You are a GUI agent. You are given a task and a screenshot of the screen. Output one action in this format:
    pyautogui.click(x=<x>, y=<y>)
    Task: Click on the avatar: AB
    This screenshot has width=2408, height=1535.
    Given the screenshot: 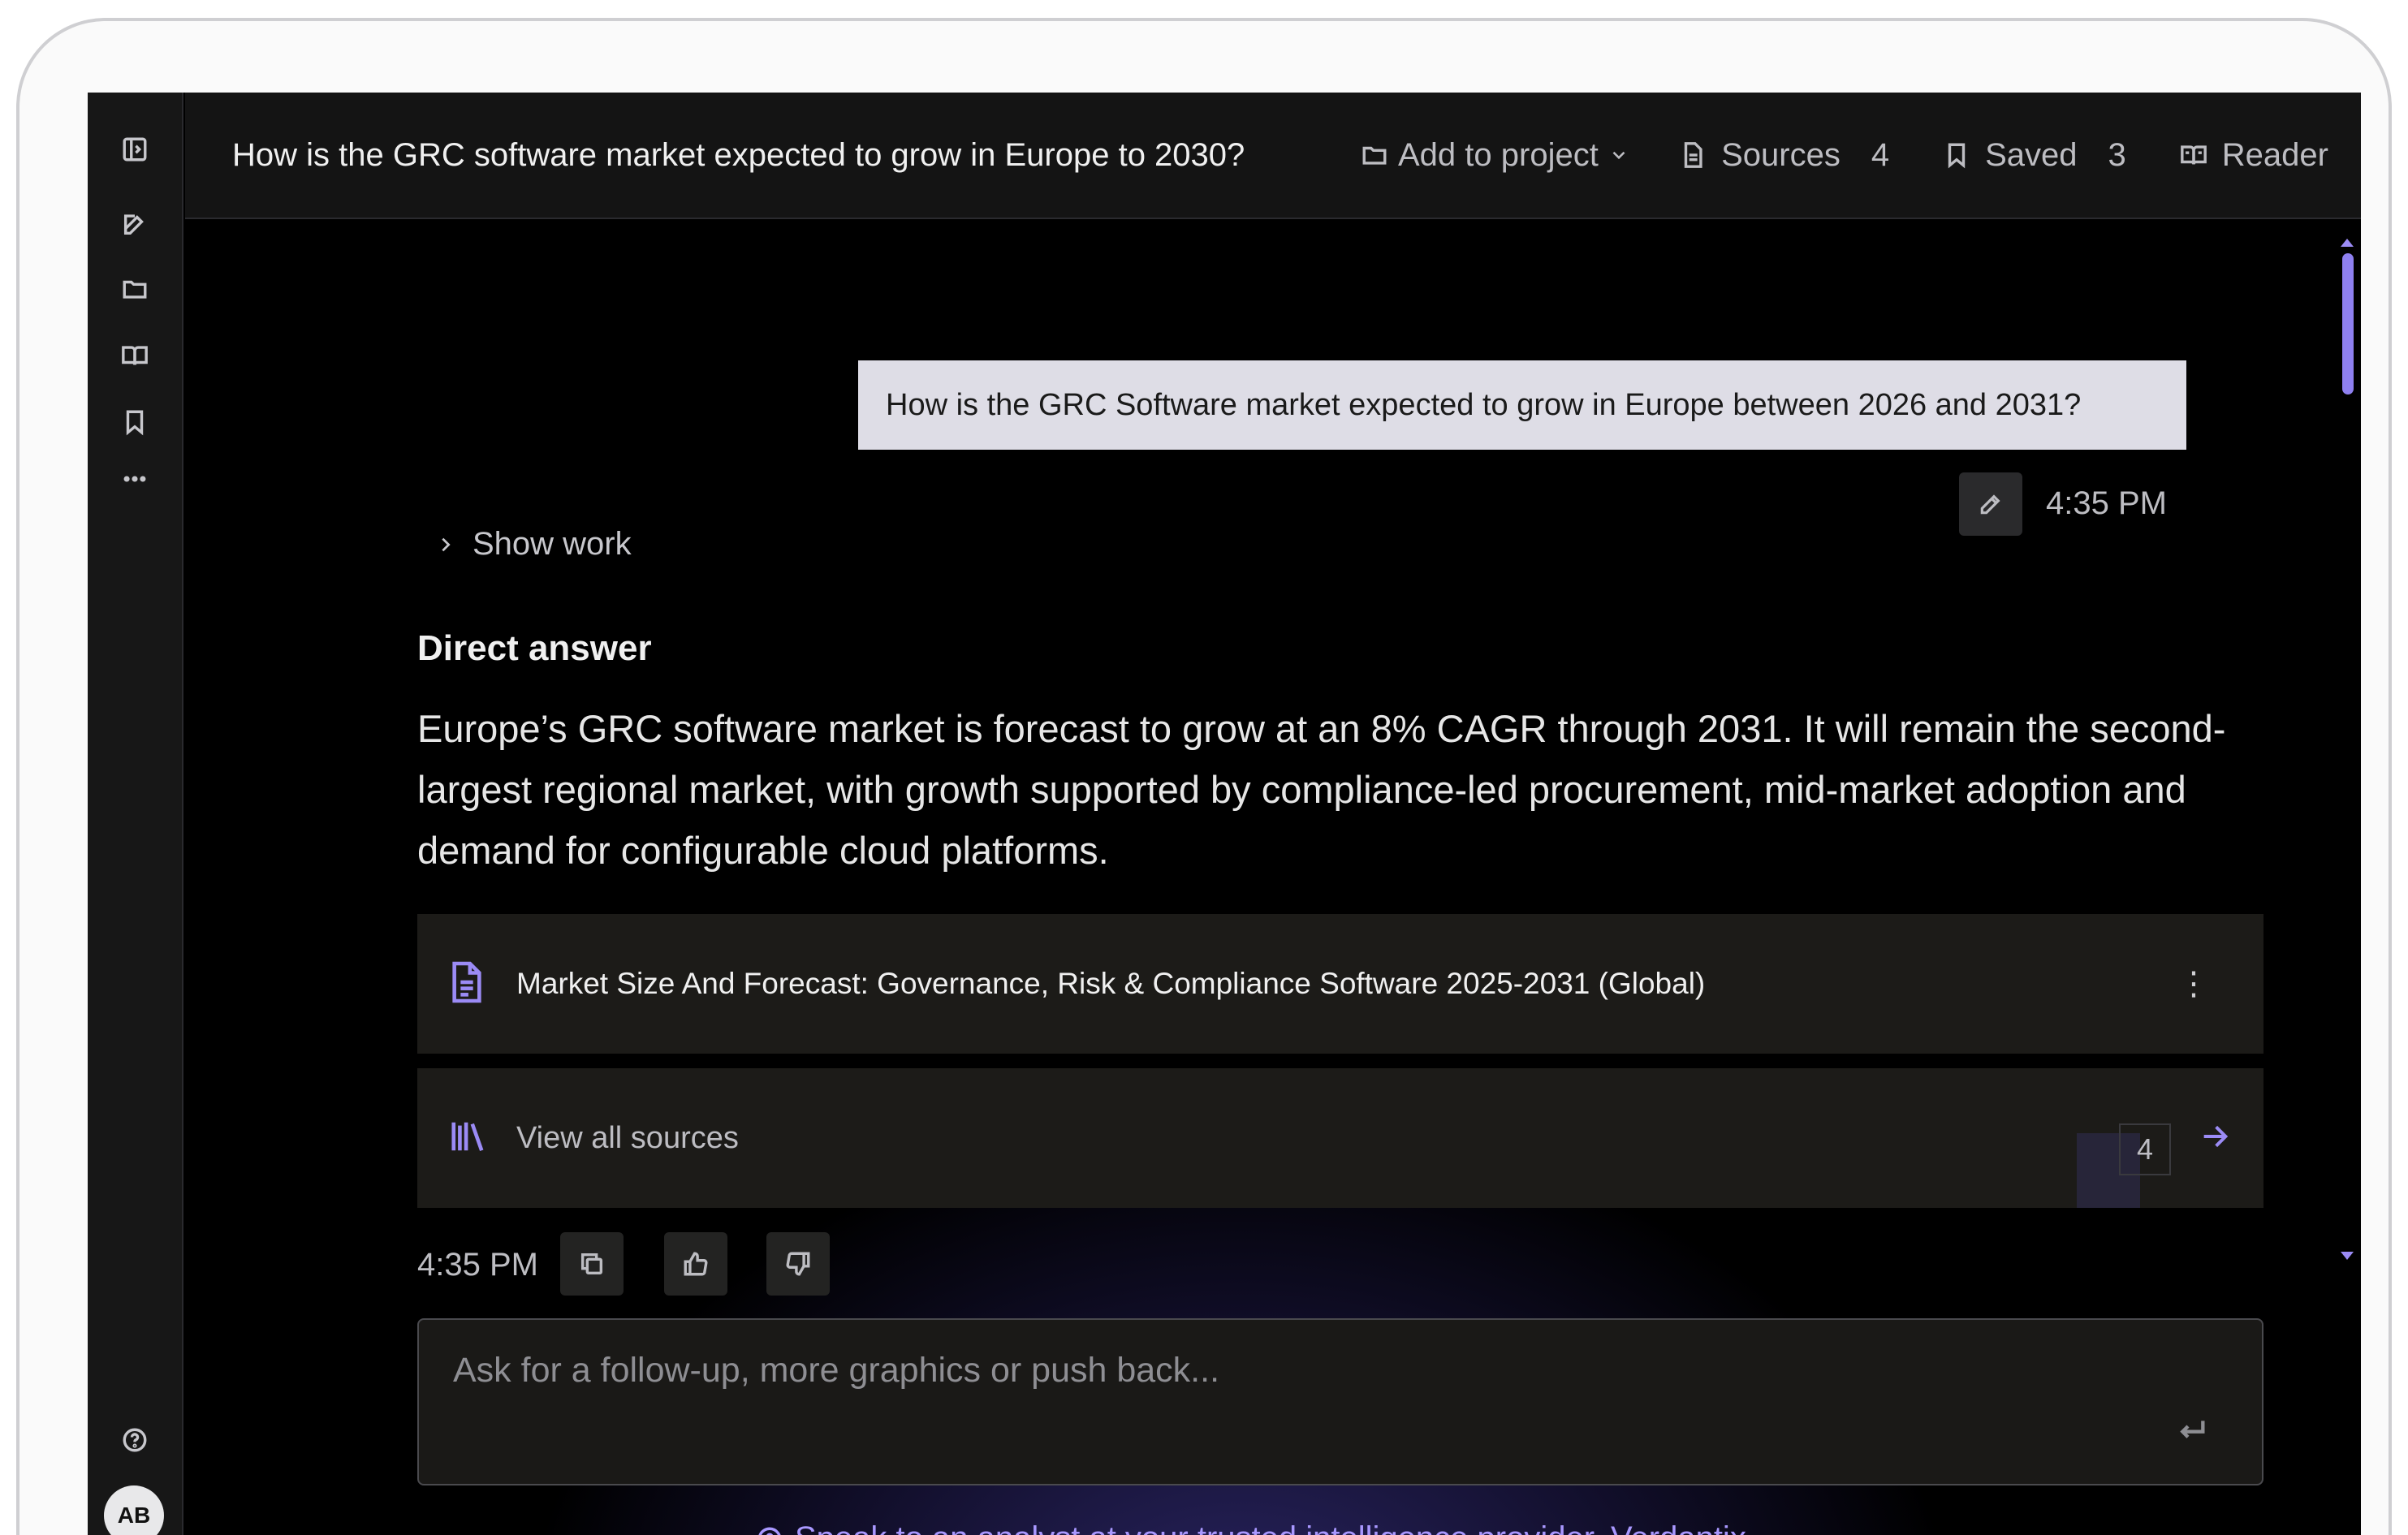 What is the action you would take?
    pyautogui.click(x=134, y=1510)
    